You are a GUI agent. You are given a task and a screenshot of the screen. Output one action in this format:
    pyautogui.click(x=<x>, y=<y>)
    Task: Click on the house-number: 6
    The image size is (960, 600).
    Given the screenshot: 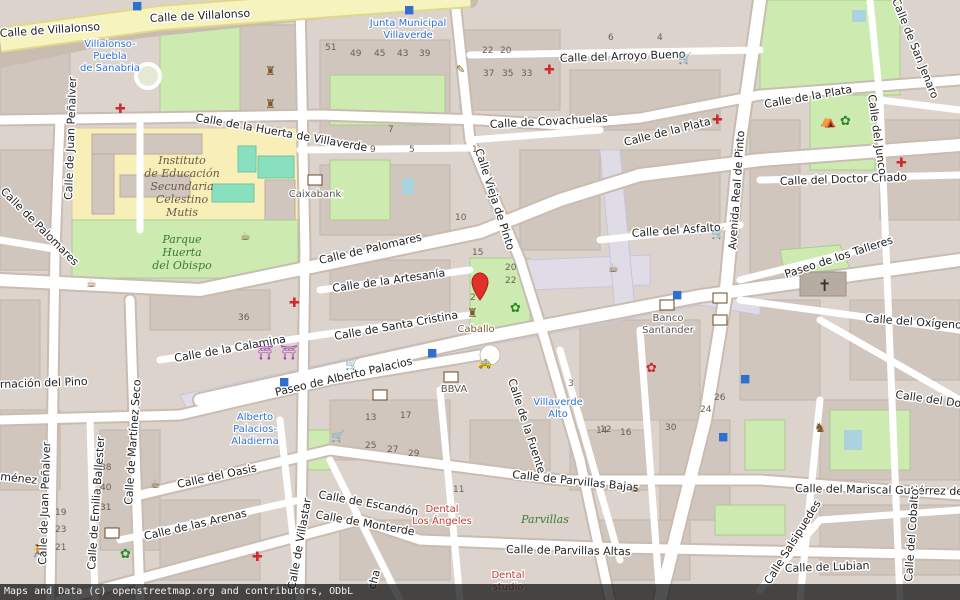 What is the action you would take?
    pyautogui.click(x=611, y=38)
    